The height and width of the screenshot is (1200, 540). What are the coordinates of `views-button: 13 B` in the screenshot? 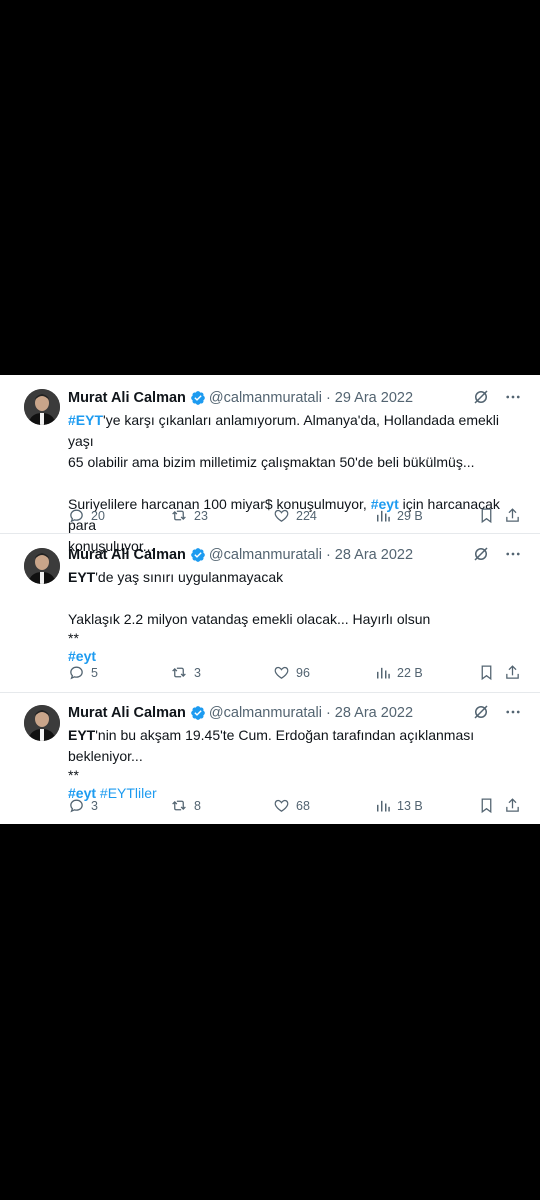 It's located at (399, 805).